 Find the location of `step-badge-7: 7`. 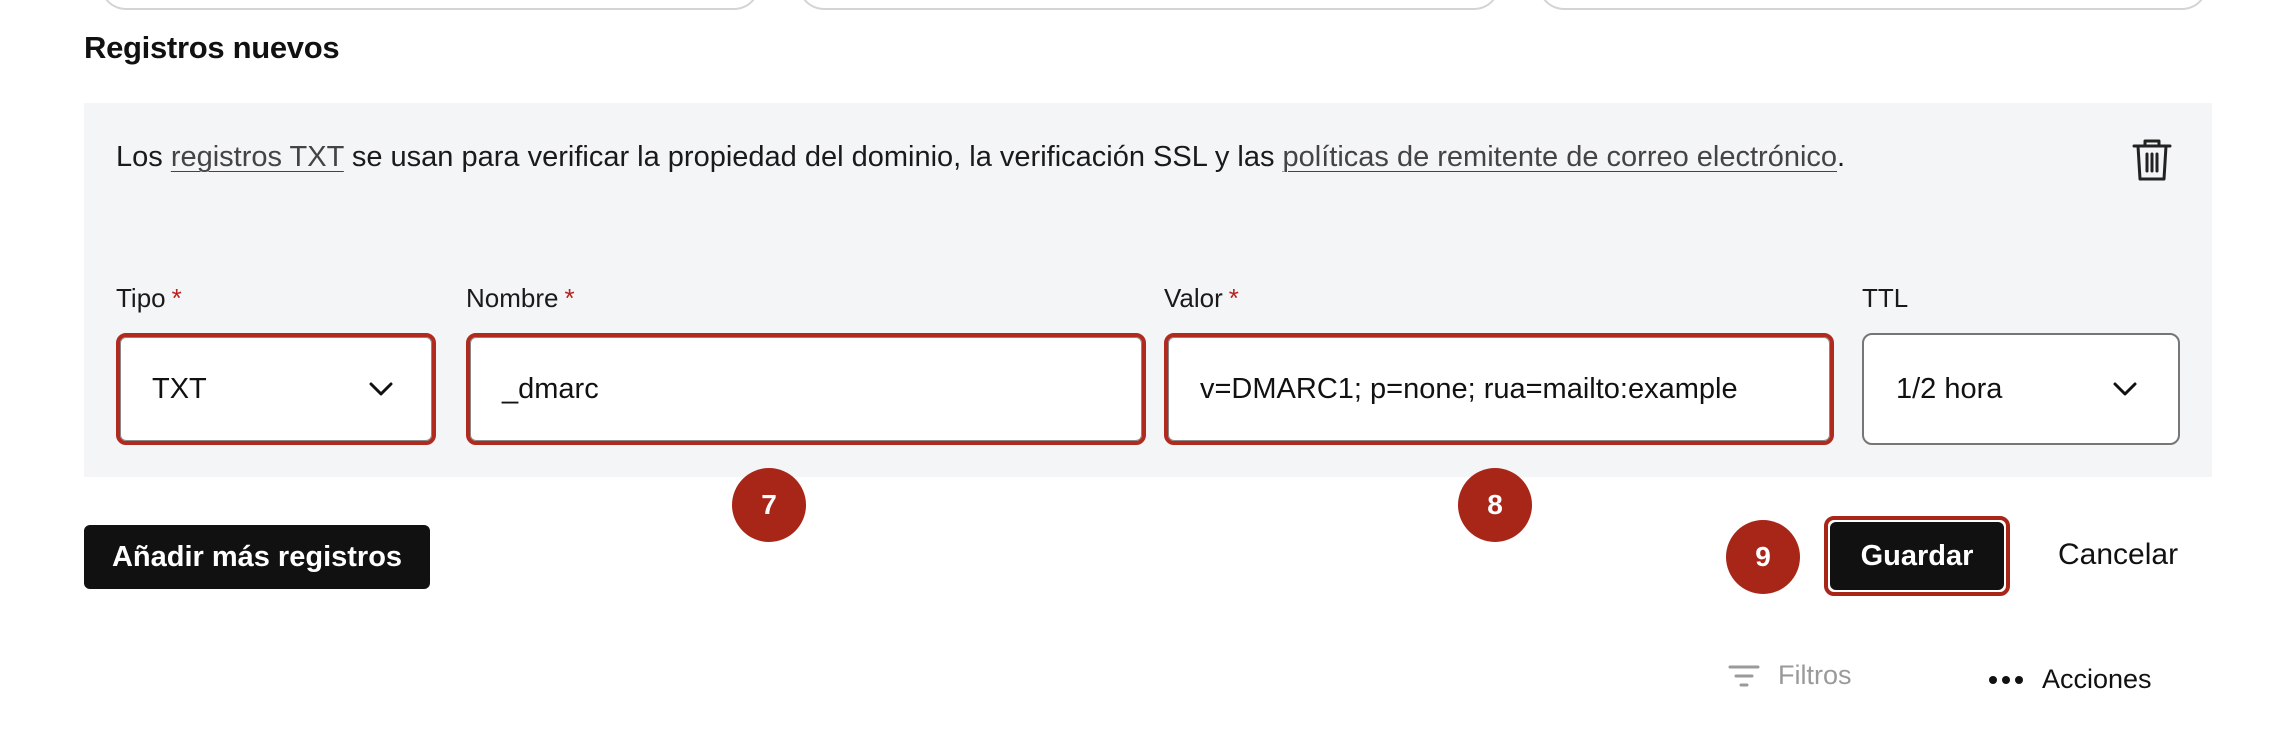

step-badge-7: 7 is located at coordinates (769, 505).